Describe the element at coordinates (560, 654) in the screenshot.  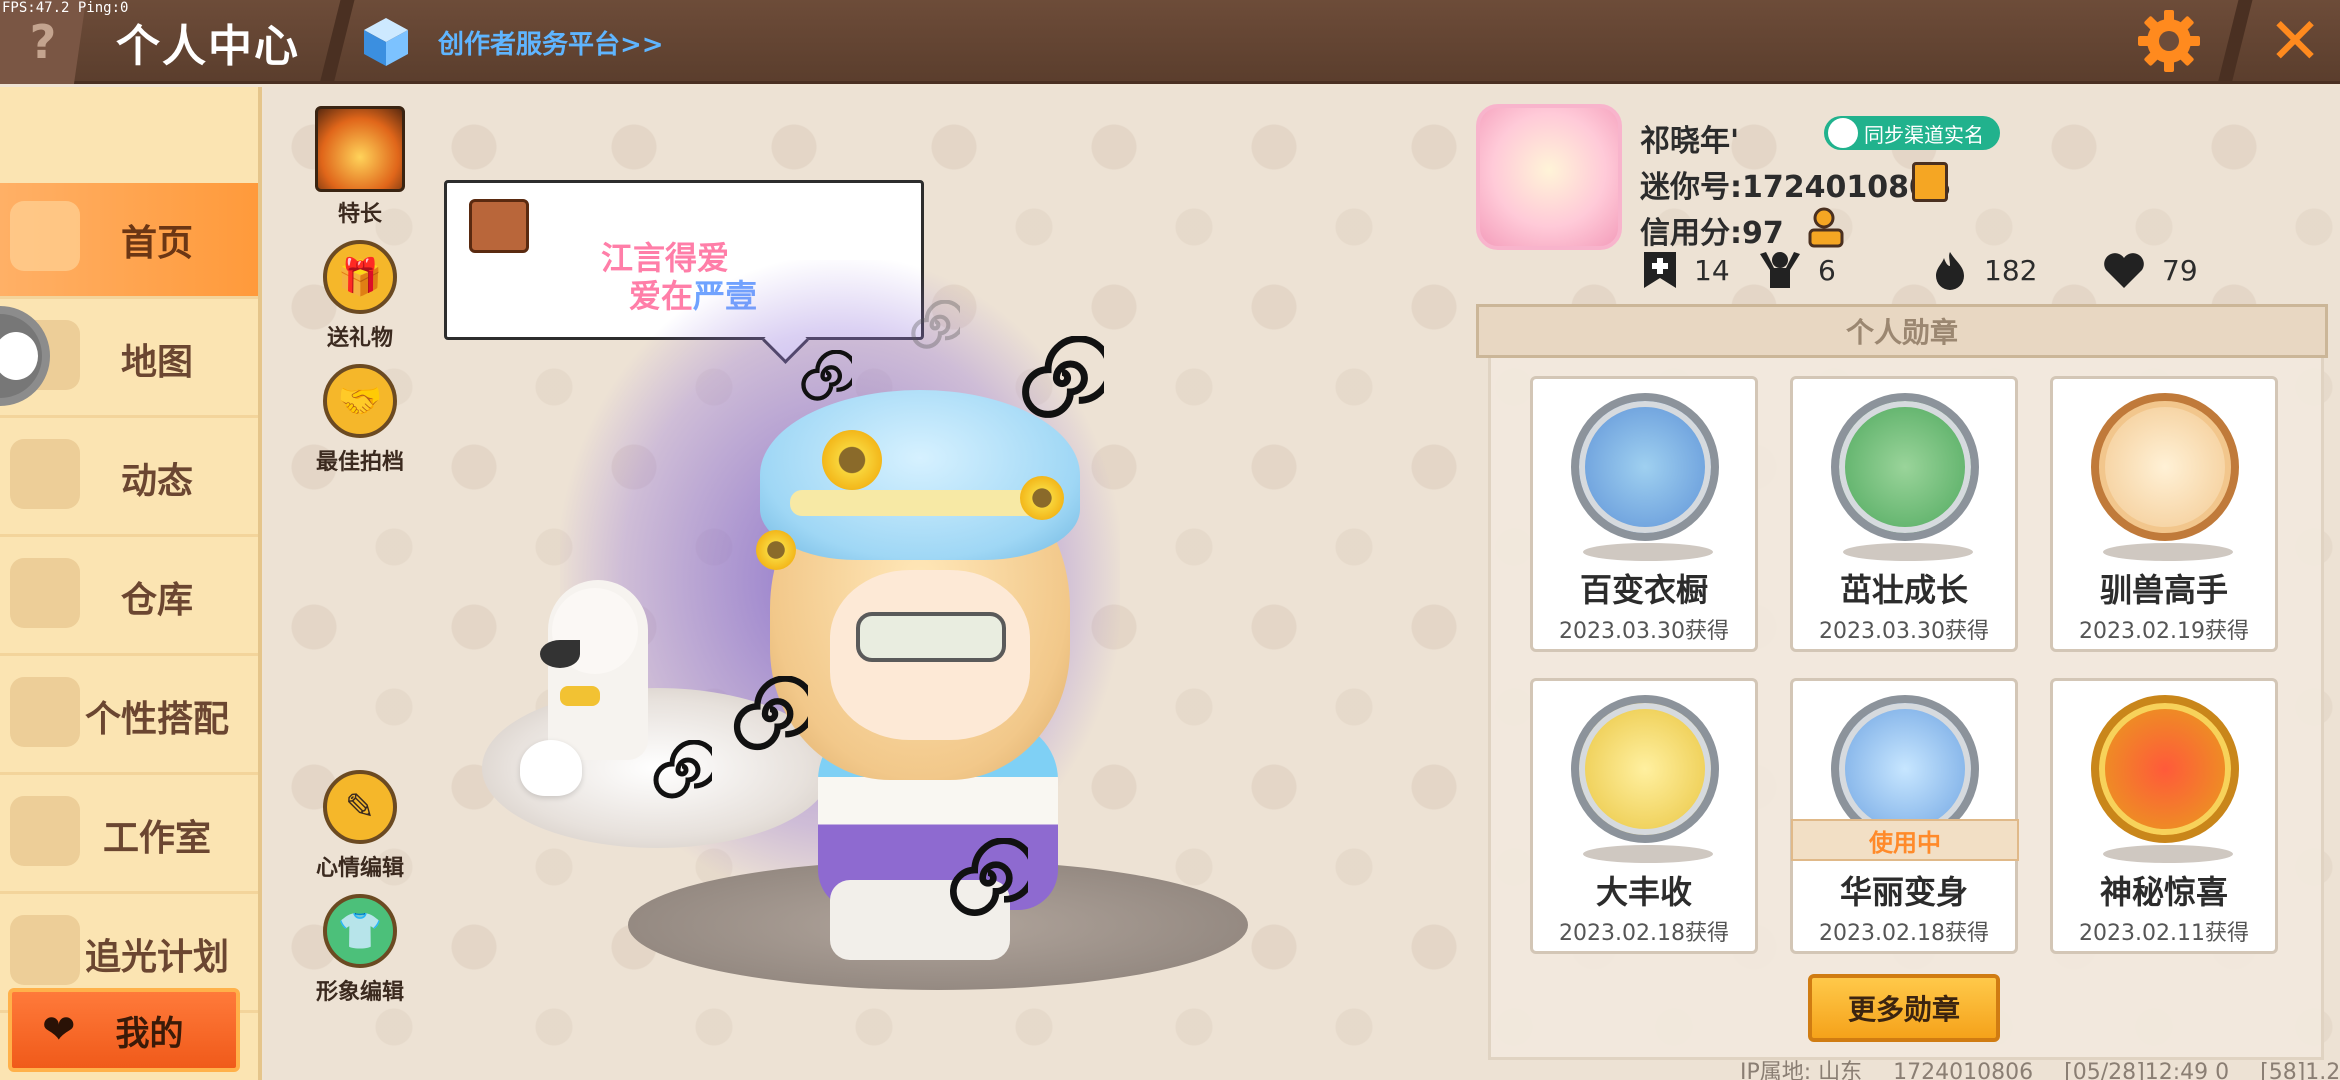
I see `swan-beak` at that location.